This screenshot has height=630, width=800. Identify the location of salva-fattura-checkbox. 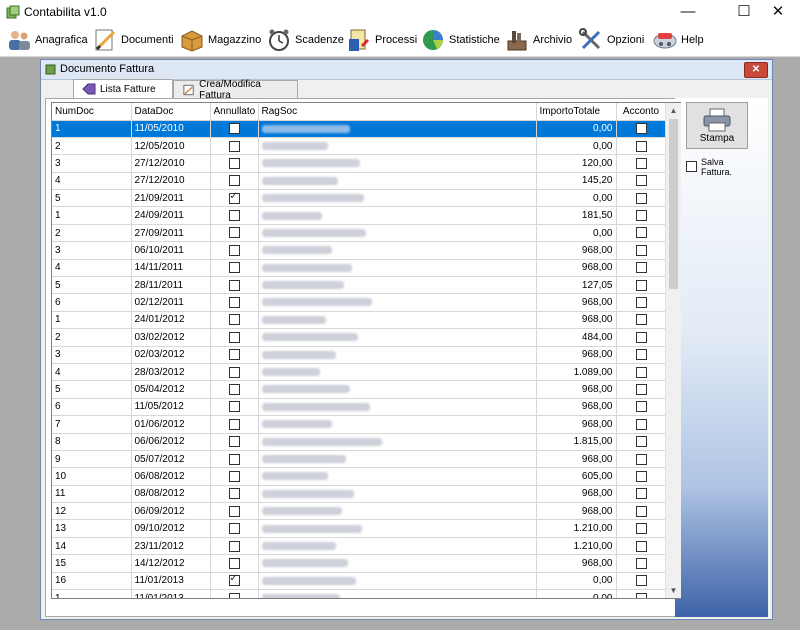
(691, 166).